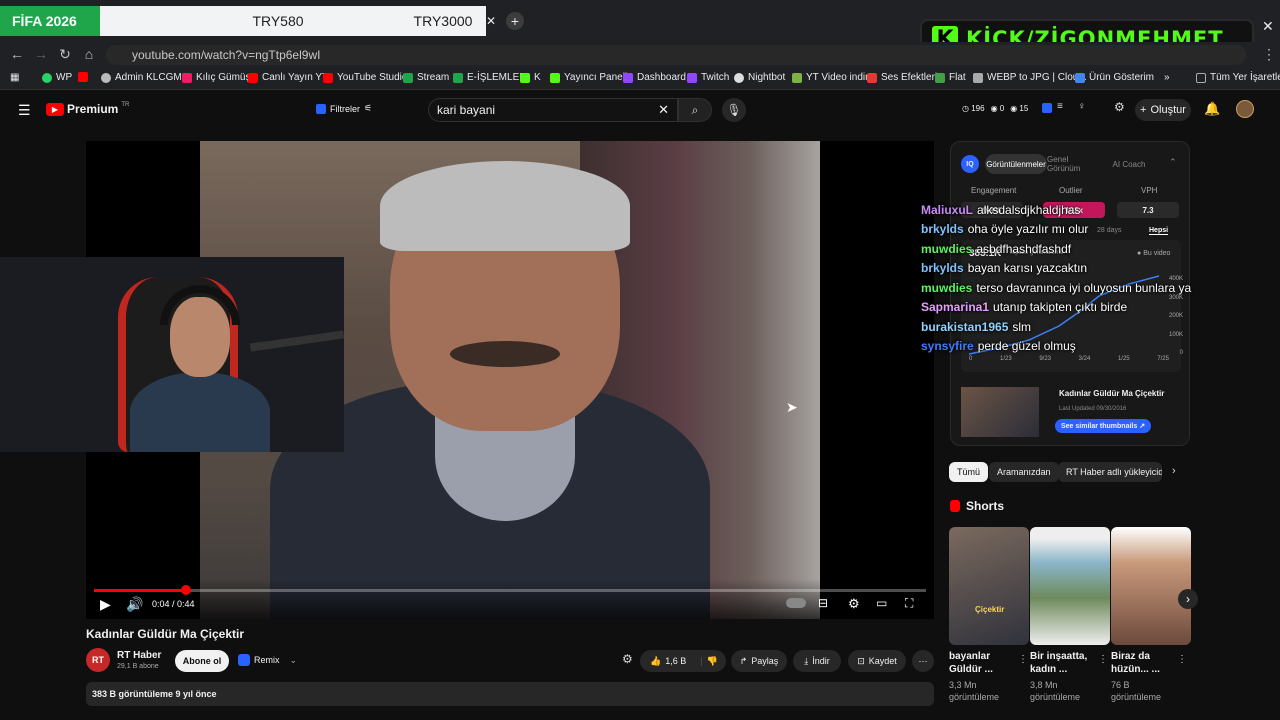 This screenshot has width=1280, height=720. What do you see at coordinates (553, 110) in the screenshot?
I see `search-input: kari bayani ✕` at bounding box center [553, 110].